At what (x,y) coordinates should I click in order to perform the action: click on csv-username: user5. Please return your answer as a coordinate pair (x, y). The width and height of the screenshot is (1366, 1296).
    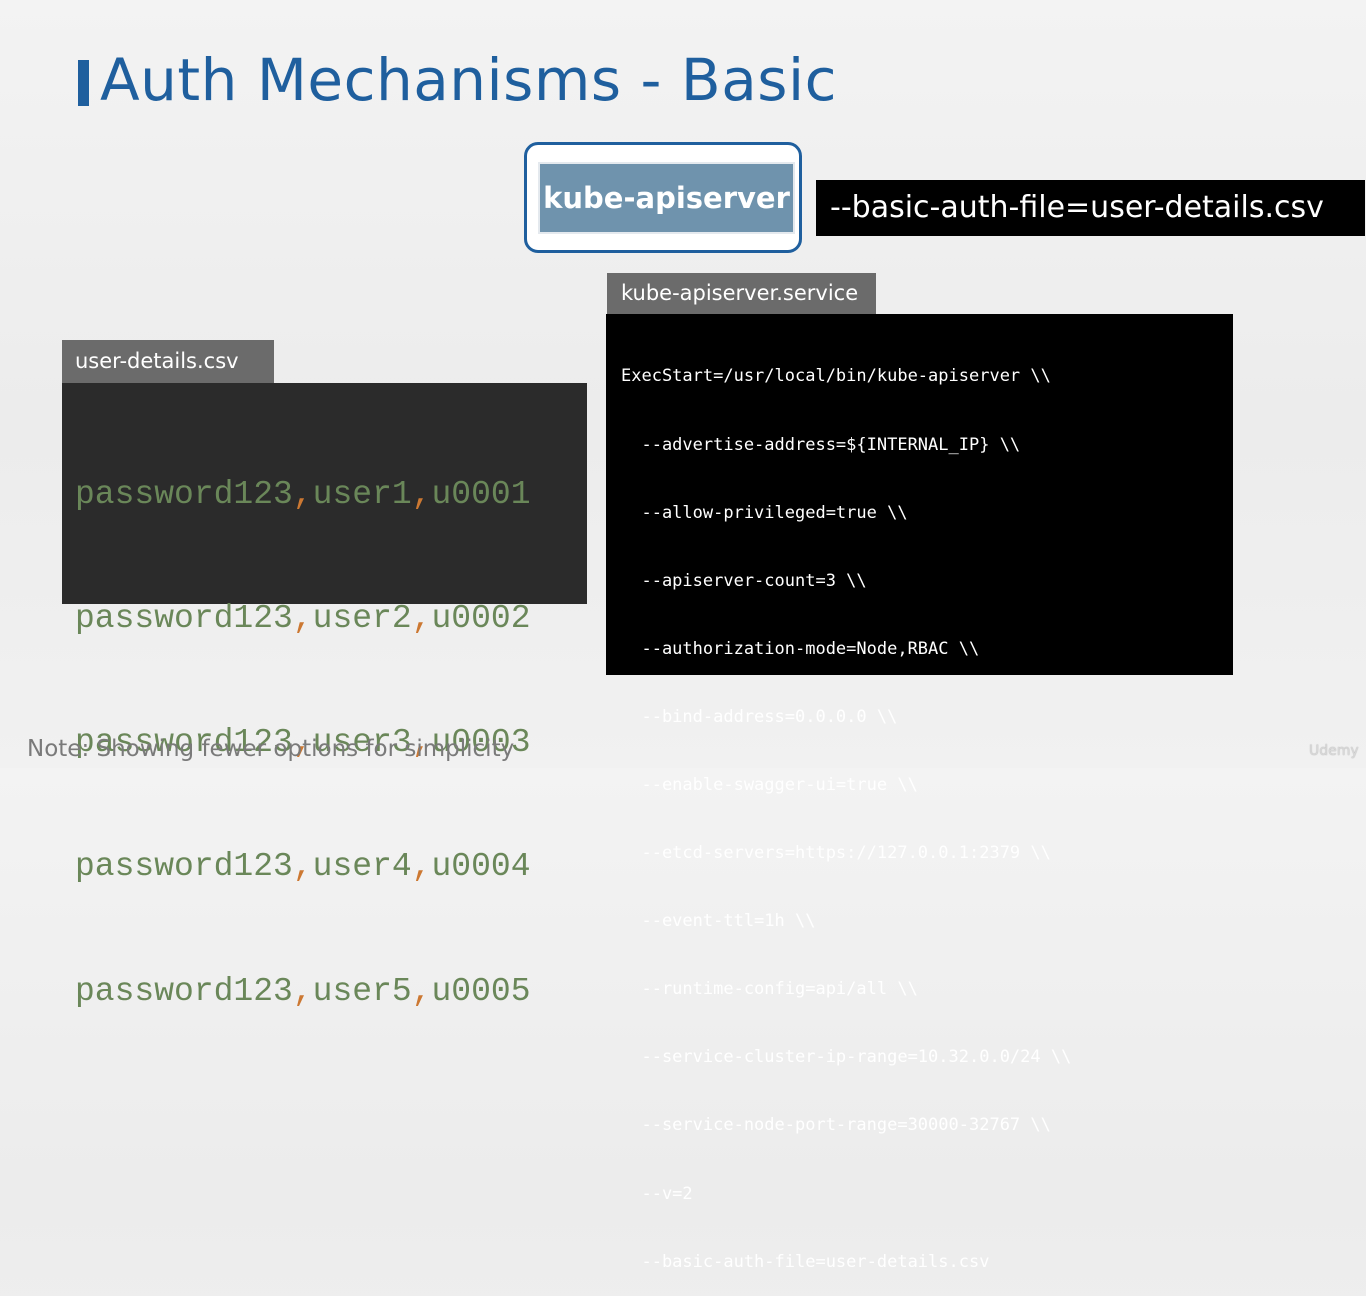
    Looking at the image, I should click on (362, 991).